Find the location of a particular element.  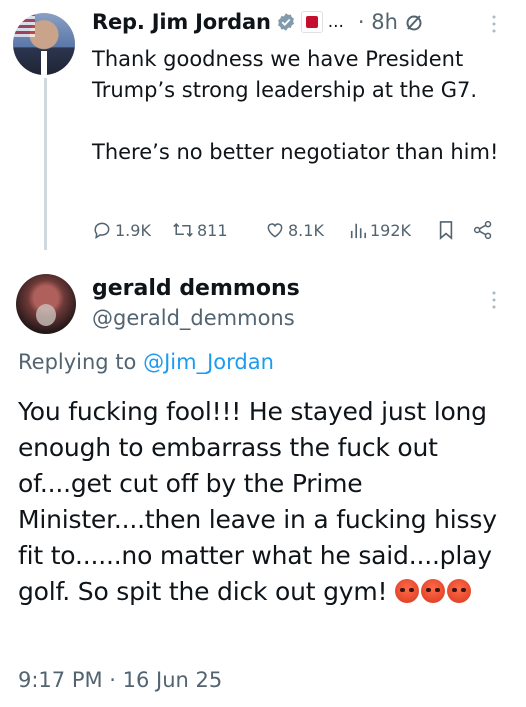

tweet2-author-handle: @gerald_demmons is located at coordinates (193, 318).